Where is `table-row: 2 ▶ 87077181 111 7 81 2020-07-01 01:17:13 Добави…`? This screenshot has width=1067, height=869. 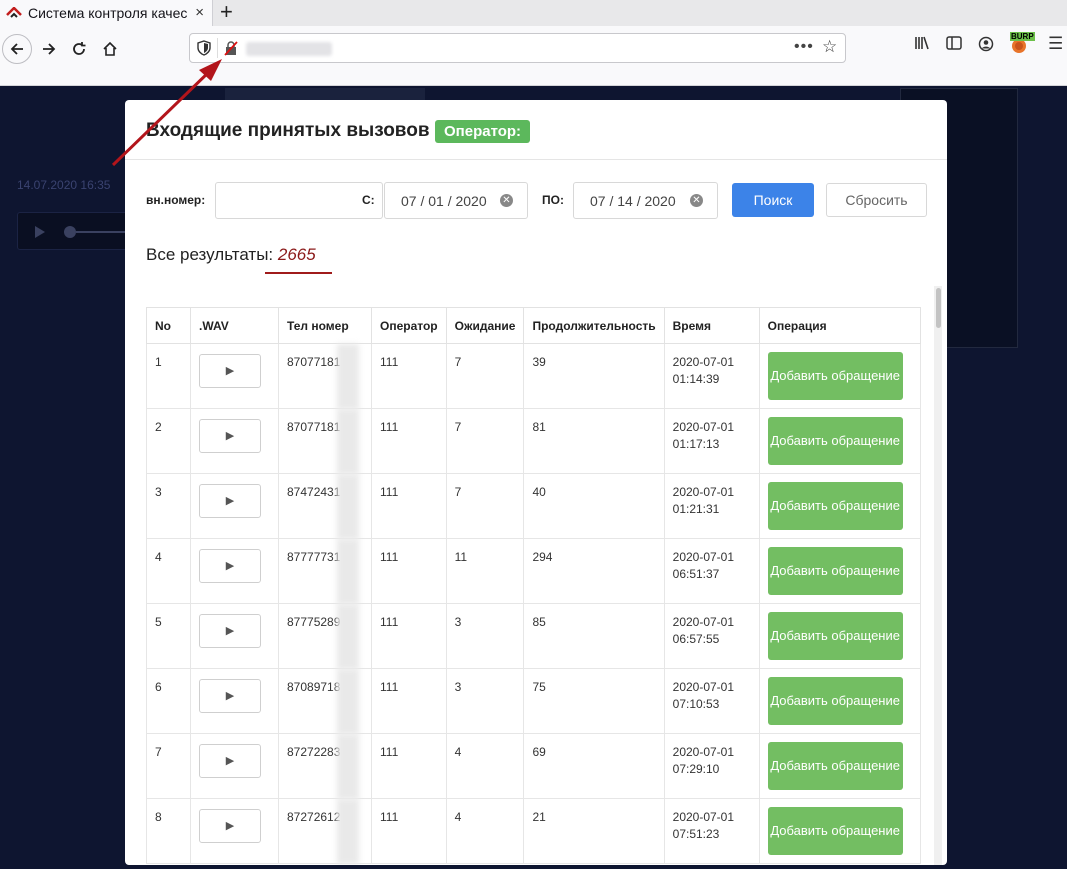
table-row: 2 ▶ 87077181 111 7 81 2020-07-01 01:17:13 Добави… is located at coordinates (533, 441).